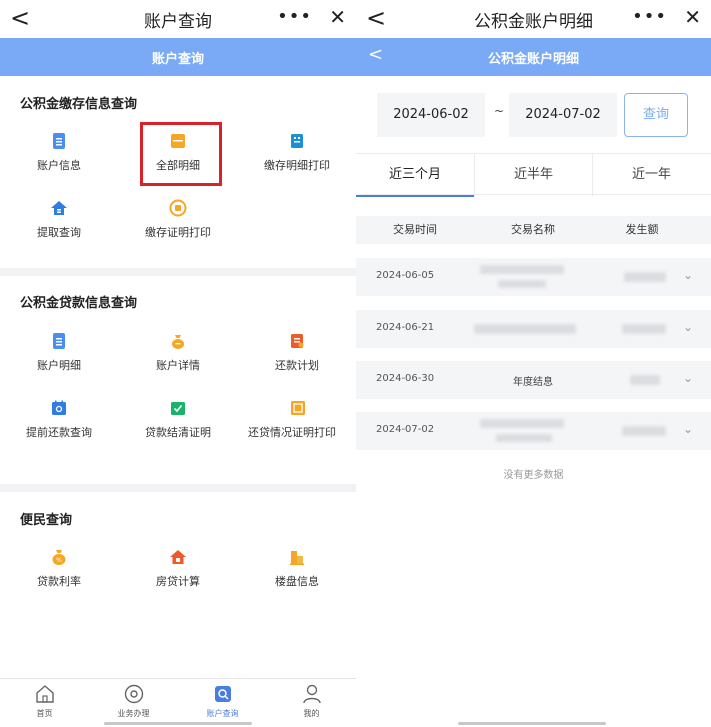 This screenshot has width=711, height=727. I want to click on tab-one-year: 近一年, so click(651, 175).